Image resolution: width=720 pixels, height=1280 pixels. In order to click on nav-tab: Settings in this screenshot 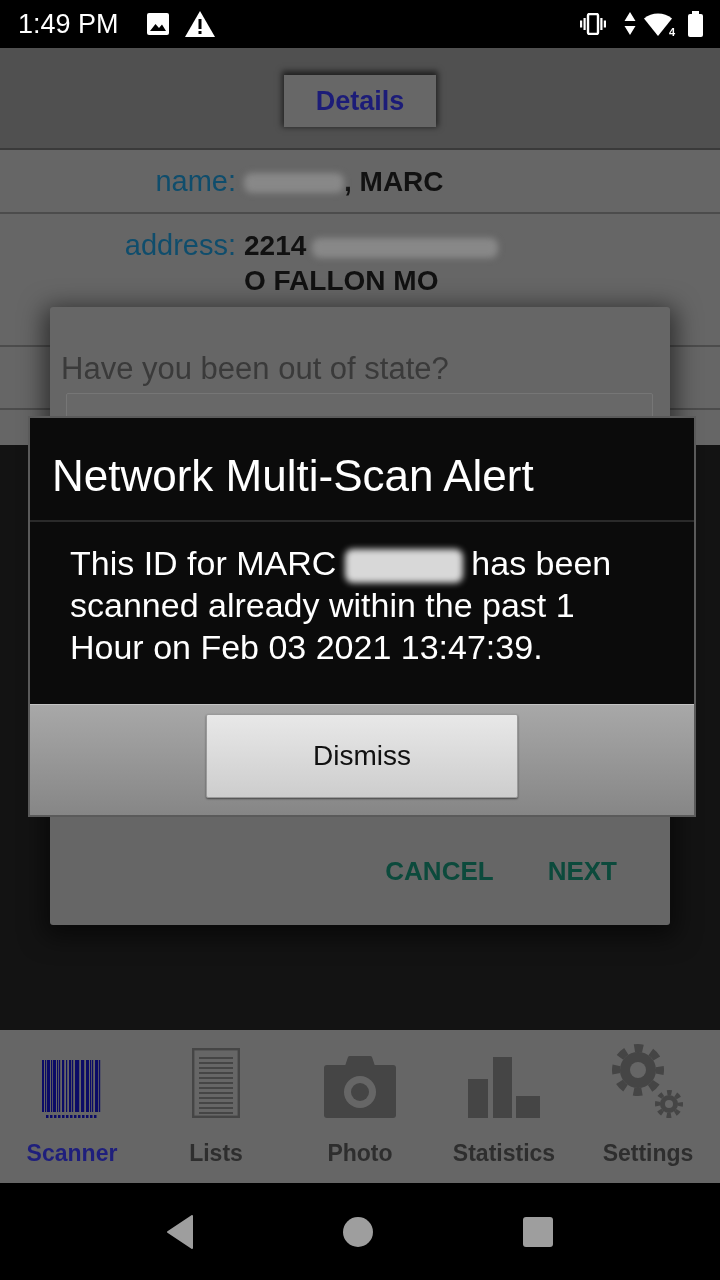, I will do `click(648, 1106)`.